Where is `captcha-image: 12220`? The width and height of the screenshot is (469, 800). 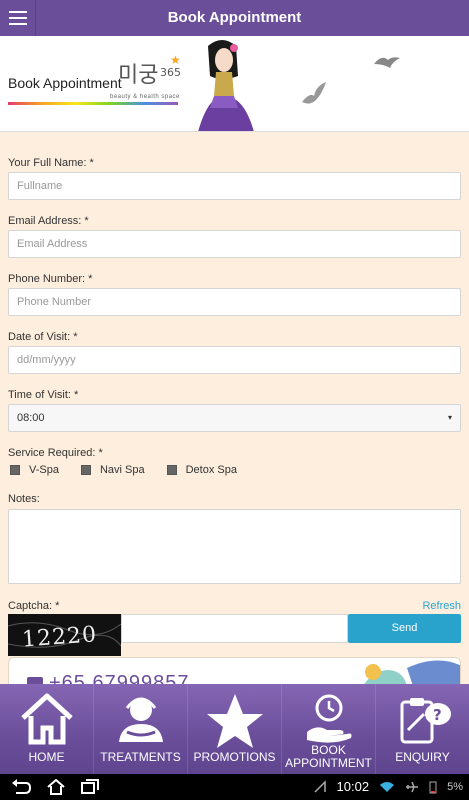
captcha-image: 12220 is located at coordinates (64, 635).